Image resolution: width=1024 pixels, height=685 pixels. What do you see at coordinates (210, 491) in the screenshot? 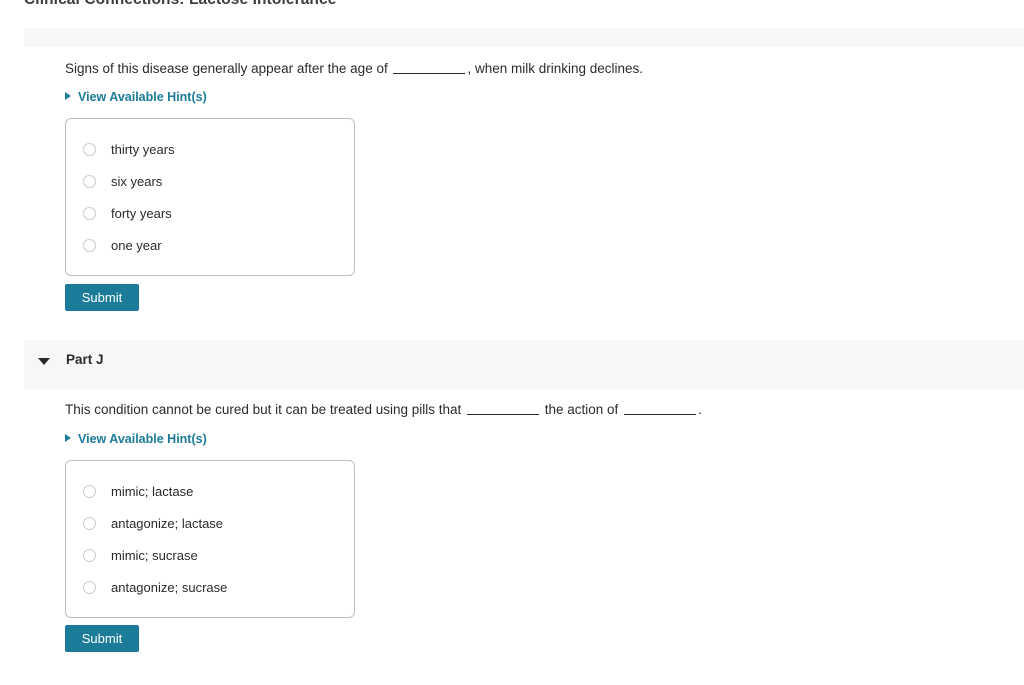
I see `choice-row: mimic; lactase` at bounding box center [210, 491].